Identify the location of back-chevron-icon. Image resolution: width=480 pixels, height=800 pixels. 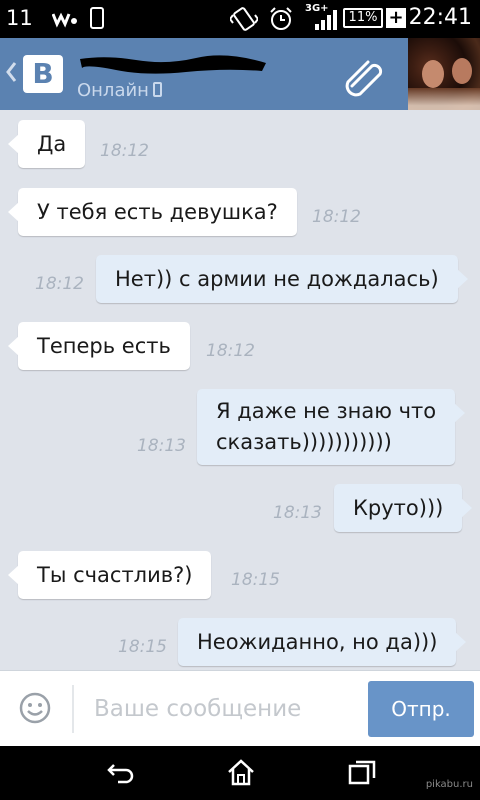
(11, 72).